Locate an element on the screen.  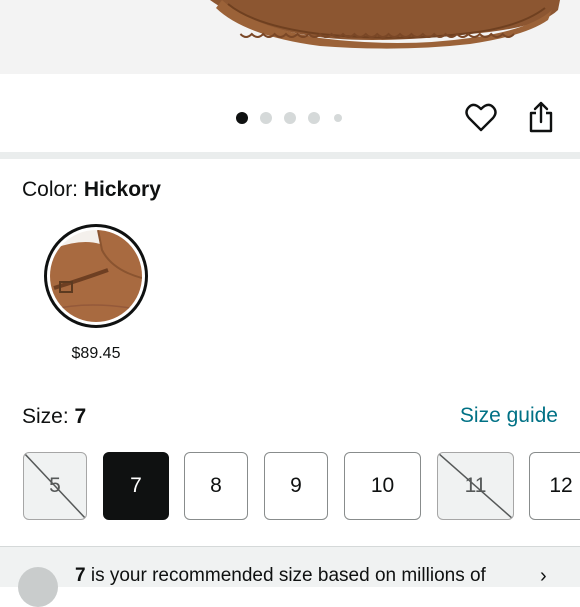
size-option: 12 is located at coordinates (554, 486).